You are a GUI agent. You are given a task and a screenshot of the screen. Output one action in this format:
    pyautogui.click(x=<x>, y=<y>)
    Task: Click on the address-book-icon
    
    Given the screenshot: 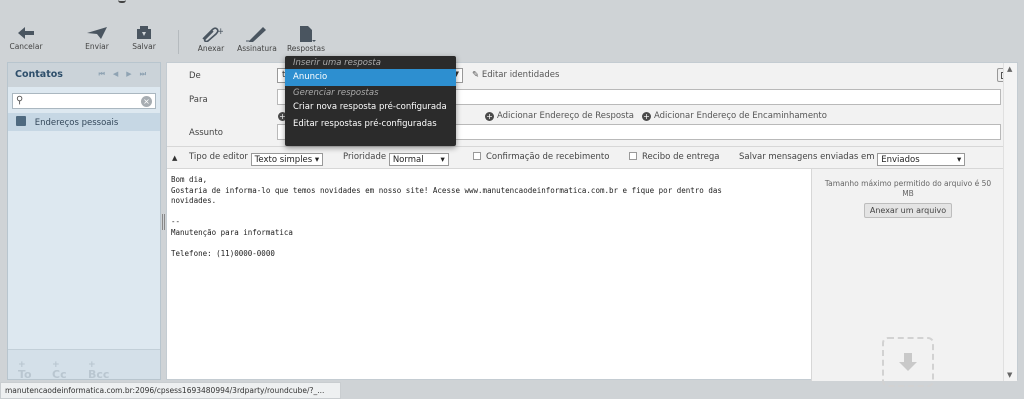 What is the action you would take?
    pyautogui.click(x=21, y=121)
    